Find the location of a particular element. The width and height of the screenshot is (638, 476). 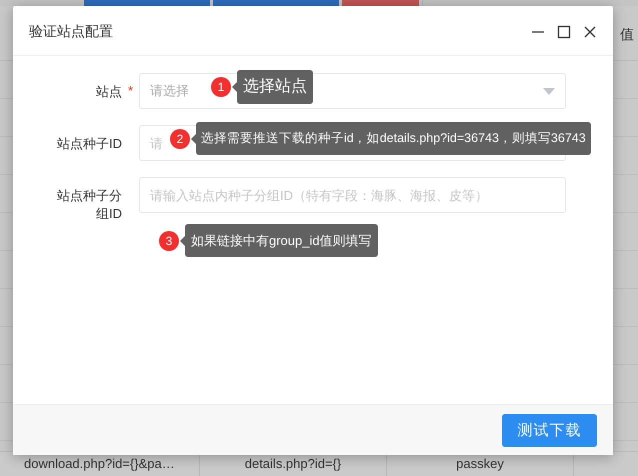

field-label: 站点种子ID is located at coordinates (89, 144).